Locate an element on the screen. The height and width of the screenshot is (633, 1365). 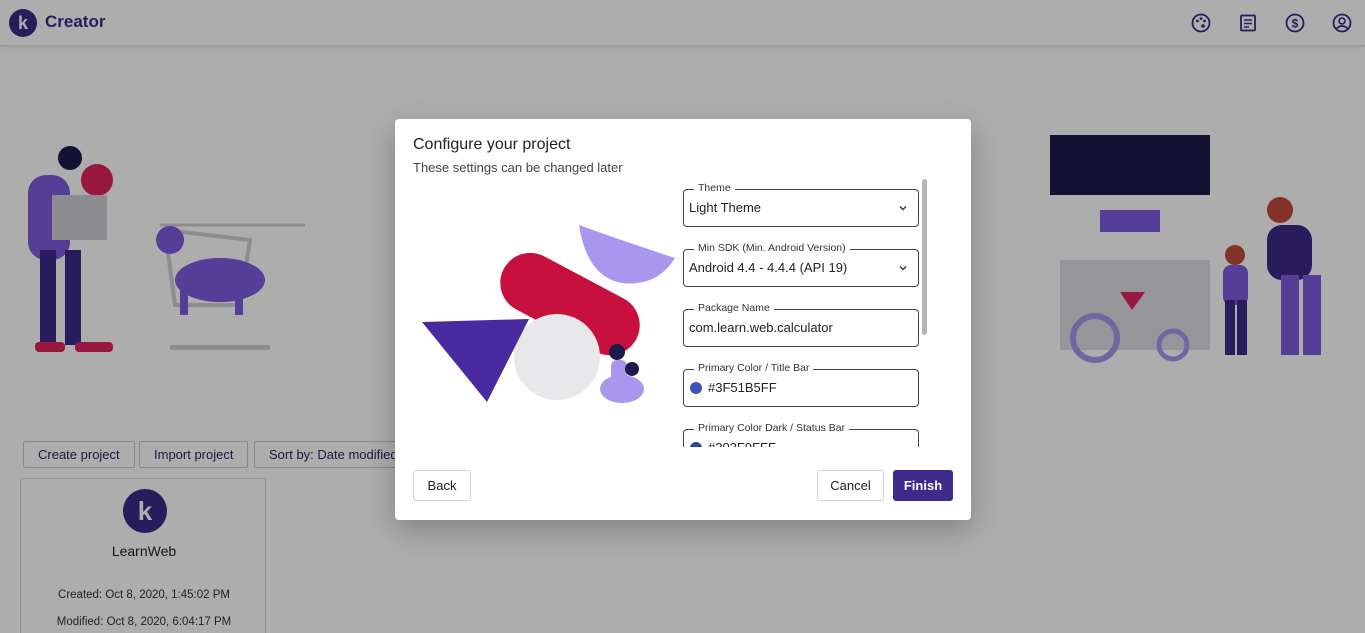
primary-color-label: Primary Color / Title Bar is located at coordinates (754, 368).